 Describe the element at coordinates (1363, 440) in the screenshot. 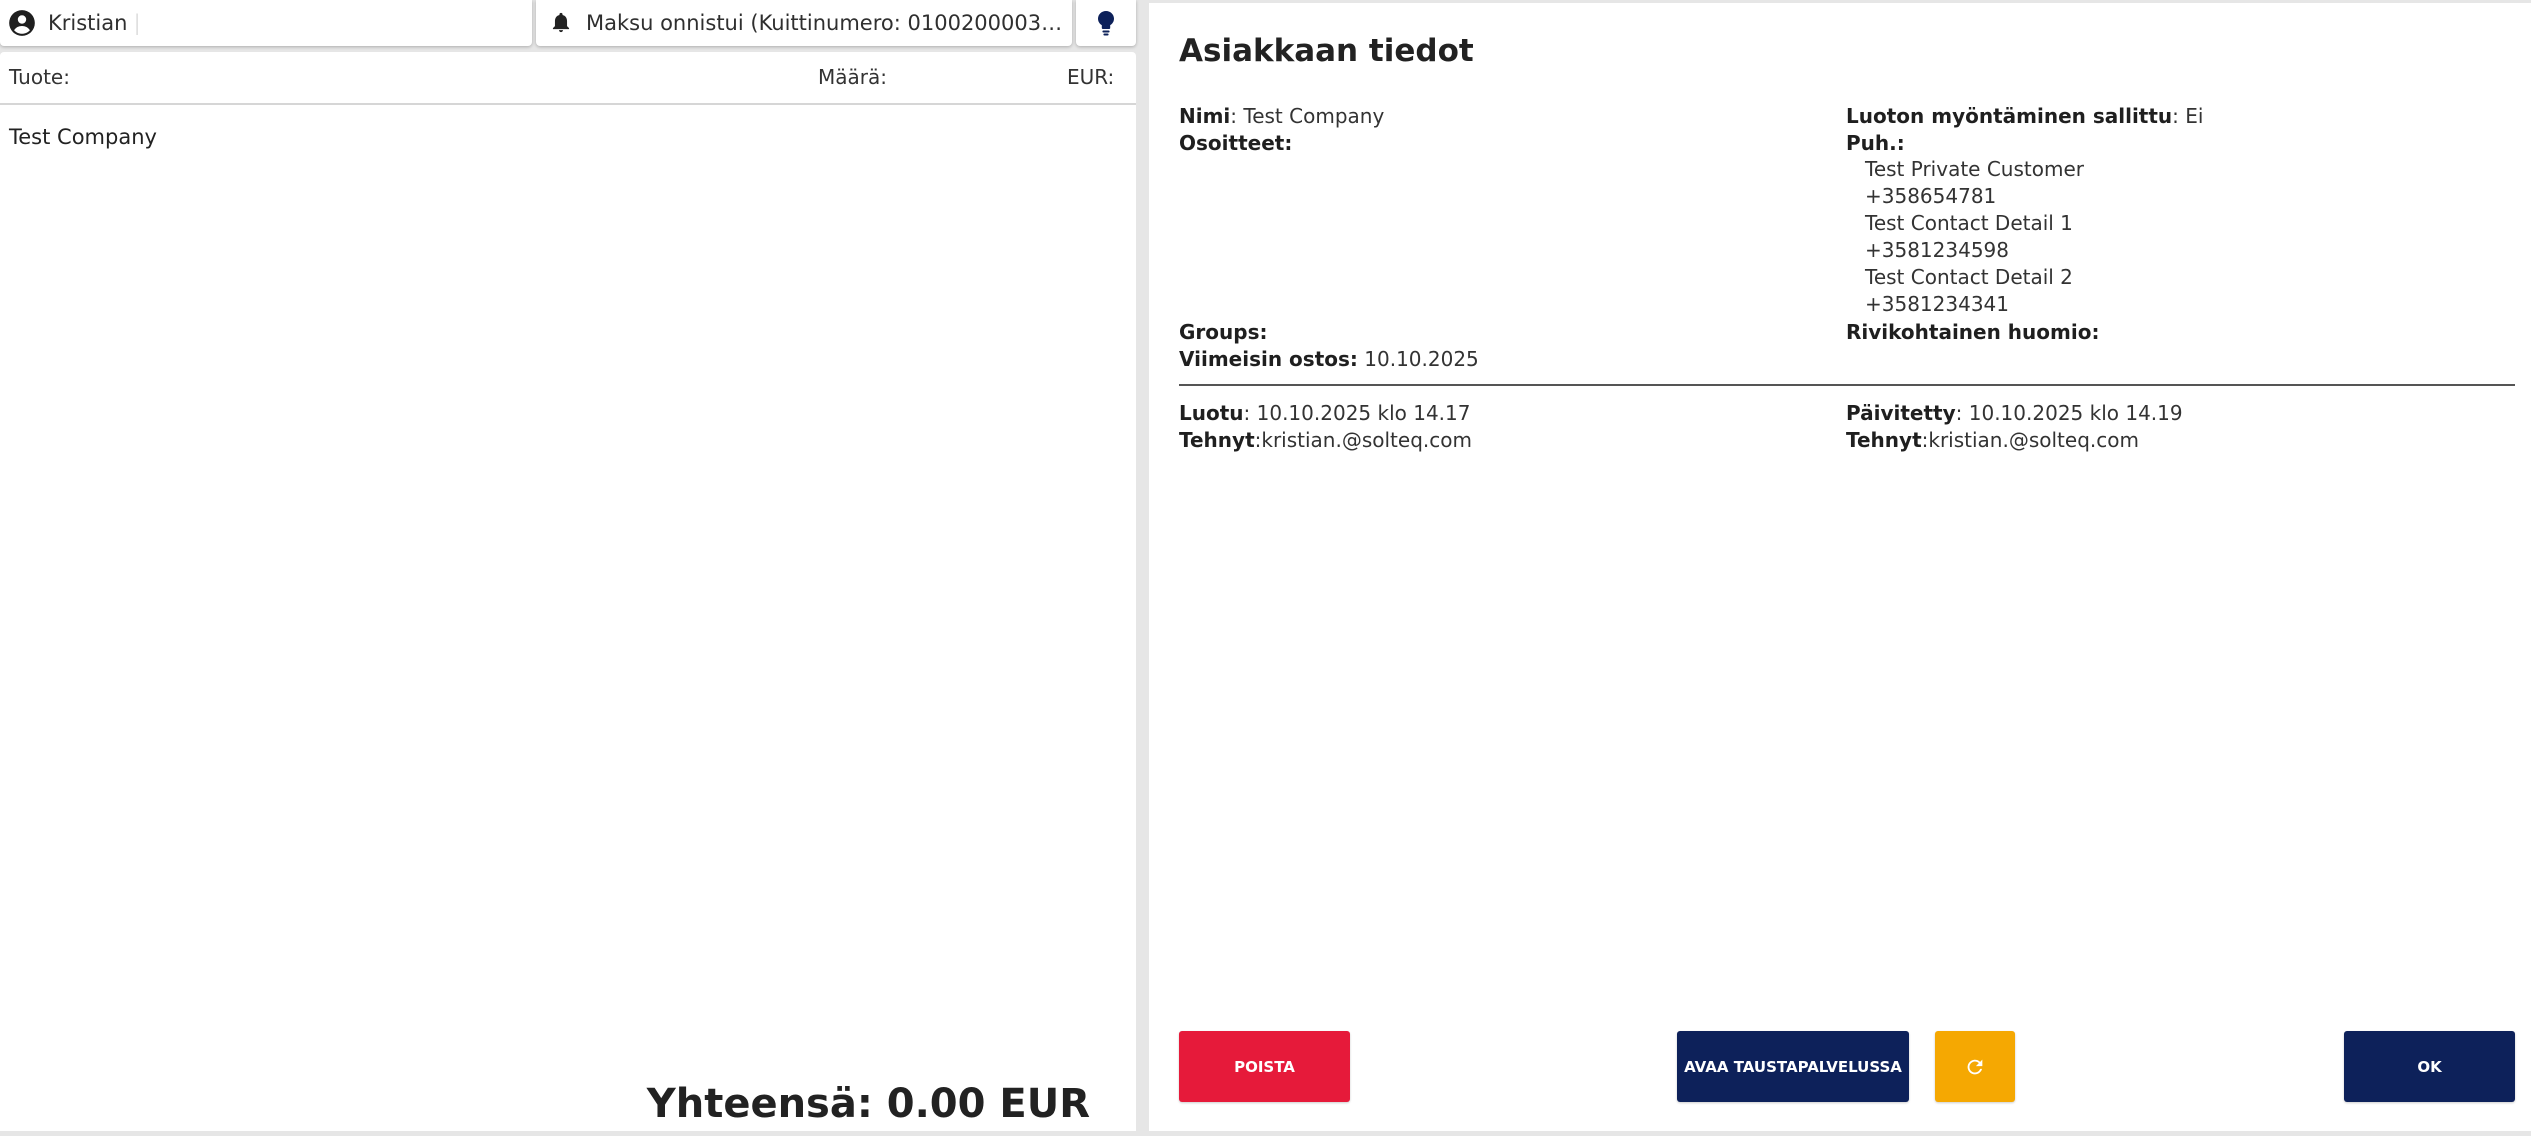

I see `created-by-value: :kristian.@solteq.com` at that location.